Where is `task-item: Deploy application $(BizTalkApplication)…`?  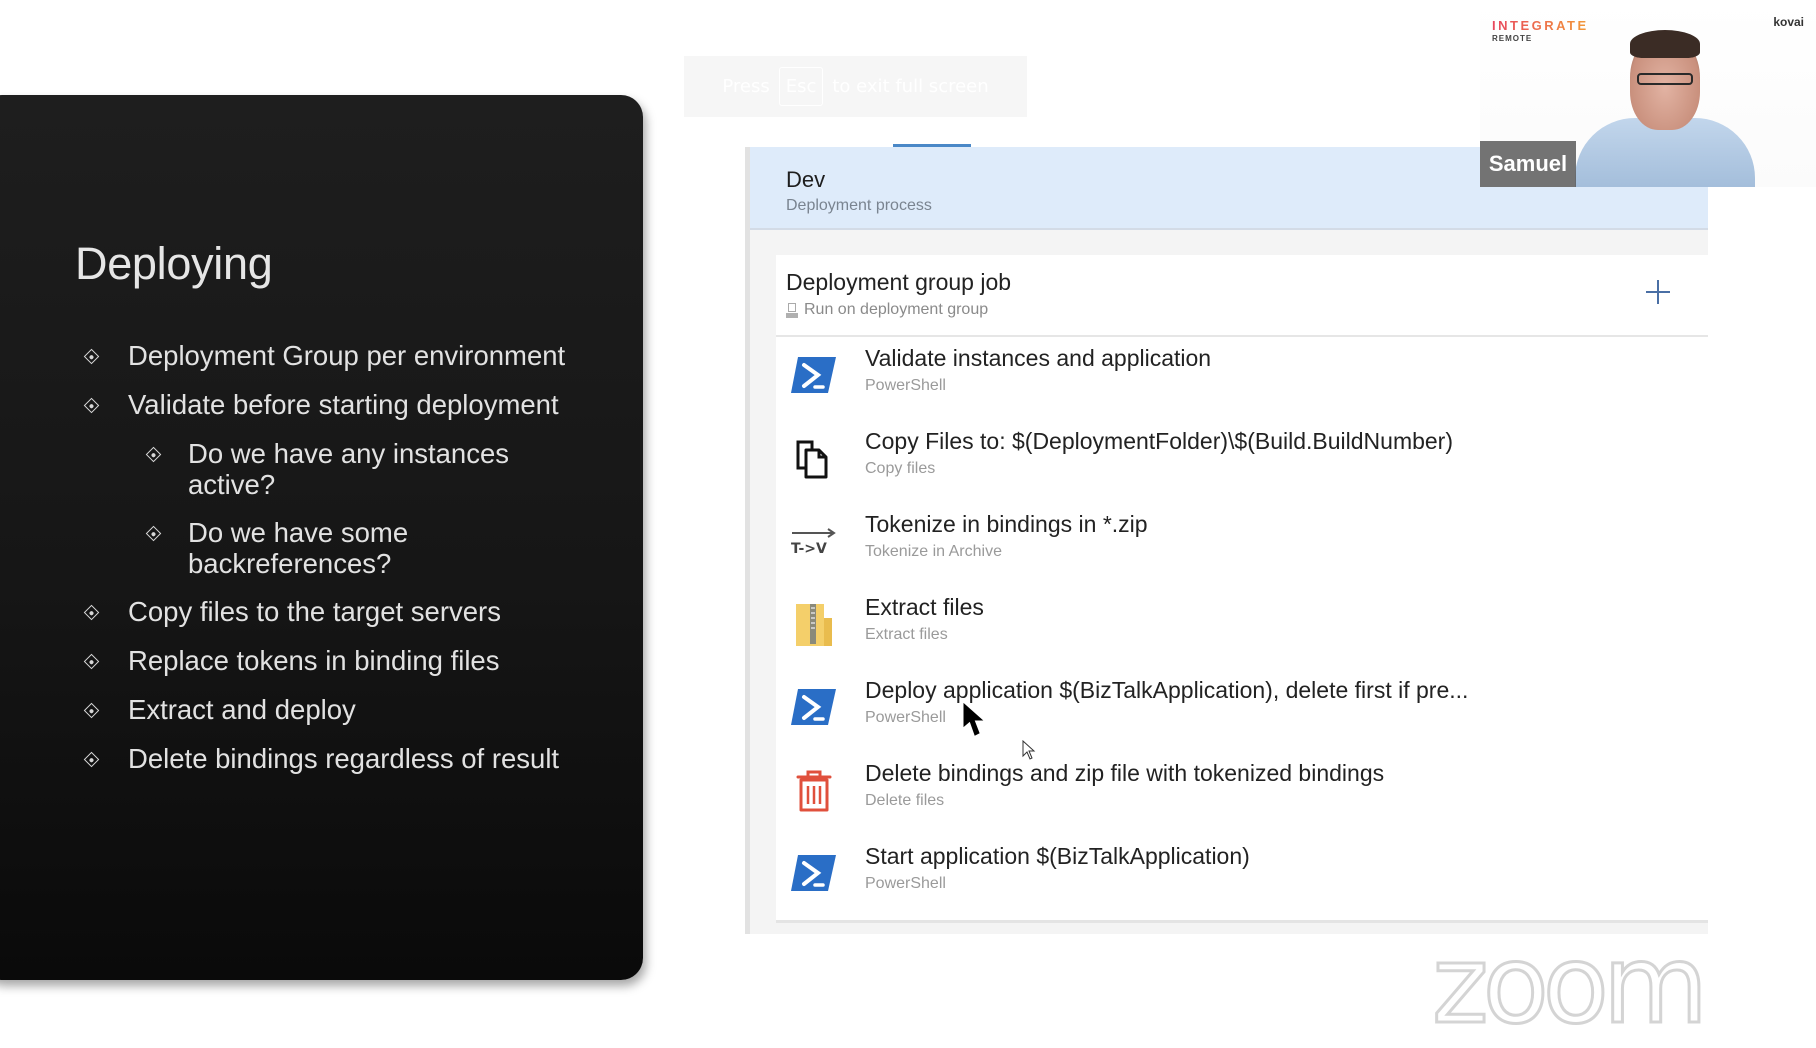 task-item: Deploy application $(BizTalkApplication)… is located at coordinates (1242, 710).